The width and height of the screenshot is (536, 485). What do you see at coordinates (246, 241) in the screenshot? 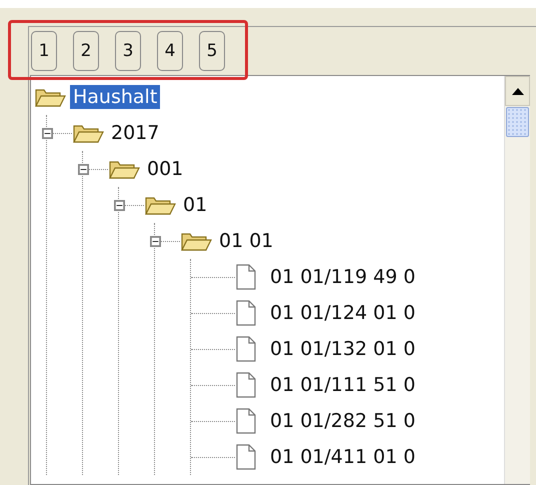
I see `tree-item: 01 01` at bounding box center [246, 241].